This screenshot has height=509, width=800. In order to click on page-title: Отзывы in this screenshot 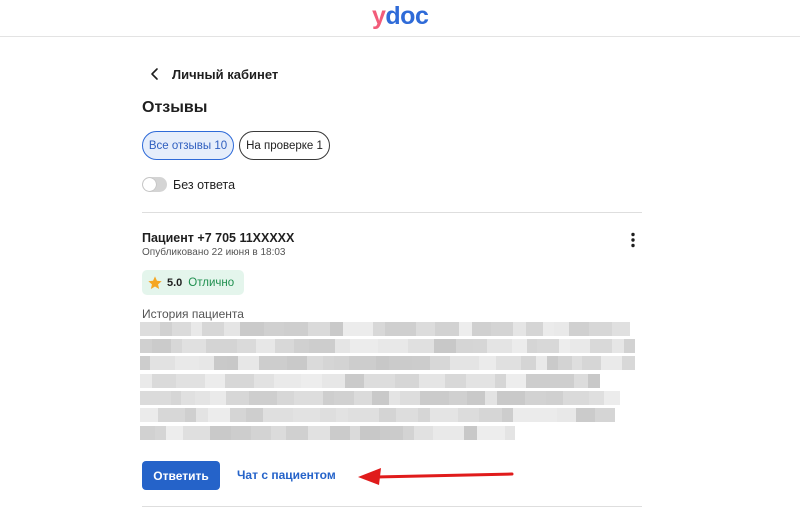, I will do `click(175, 107)`.